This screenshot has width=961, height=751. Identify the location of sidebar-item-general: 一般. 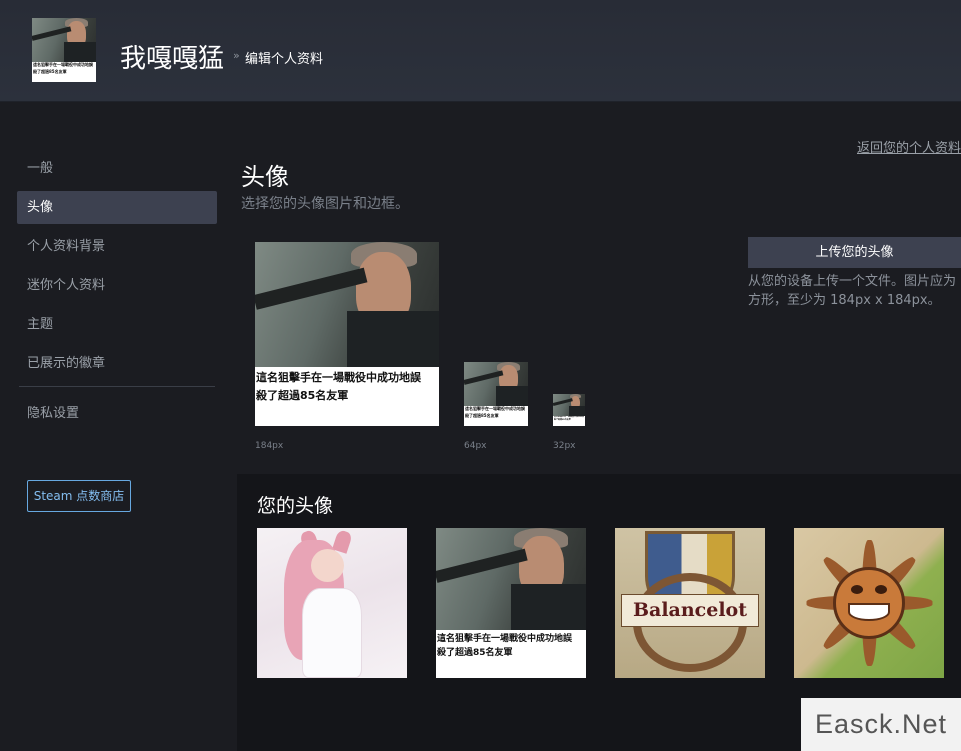
(117, 168).